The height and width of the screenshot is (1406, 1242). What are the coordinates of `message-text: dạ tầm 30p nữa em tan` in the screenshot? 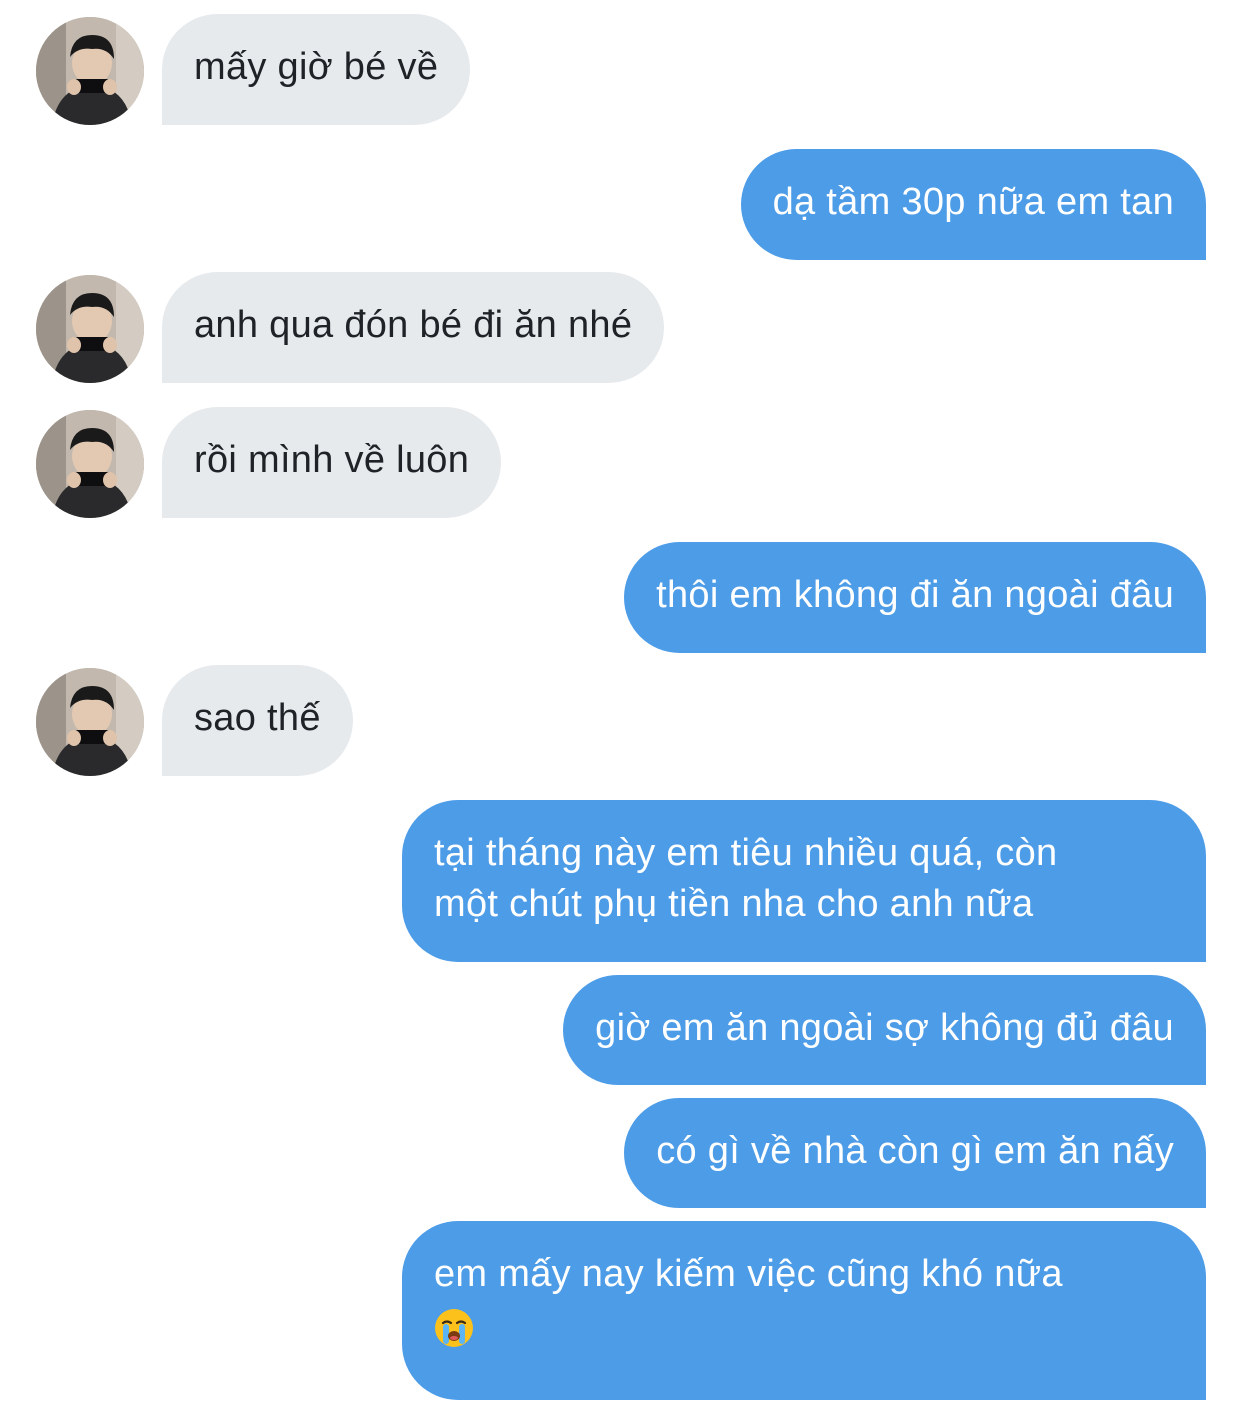 It's located at (973, 202).